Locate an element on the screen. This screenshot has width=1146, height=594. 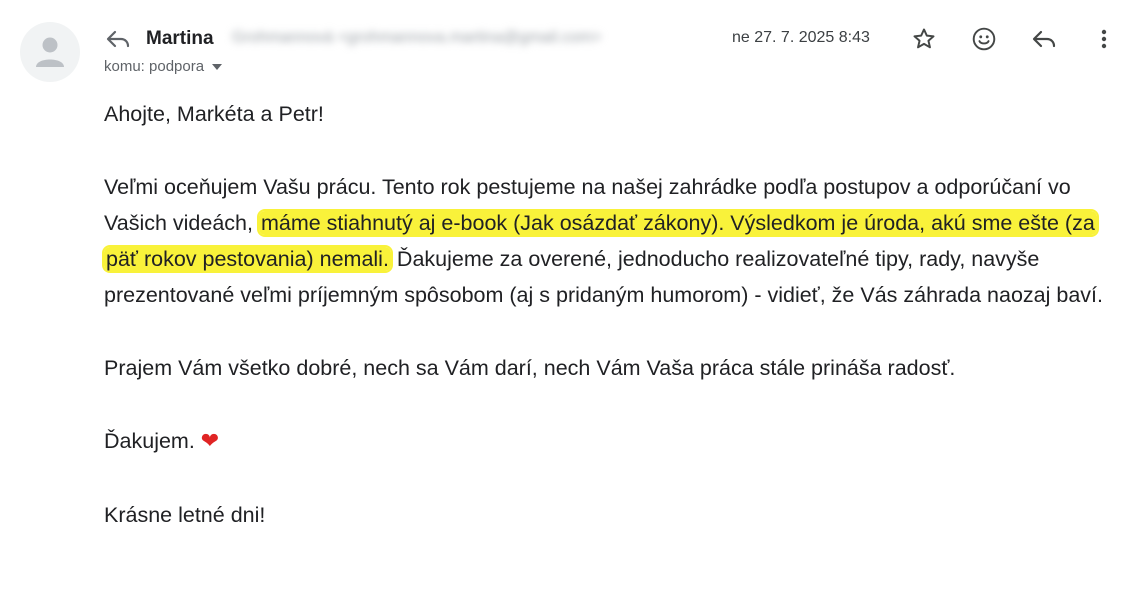
closing-line: Krásne letné dni! is located at coordinates (185, 515).